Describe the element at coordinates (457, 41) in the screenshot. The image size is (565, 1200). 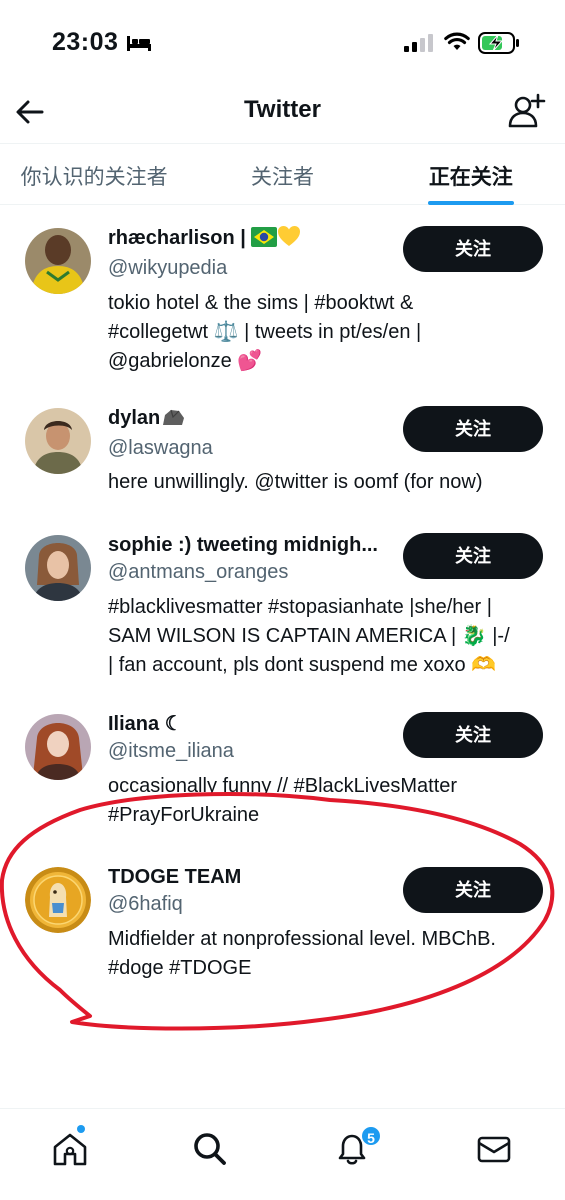
I see `wifi-icon` at that location.